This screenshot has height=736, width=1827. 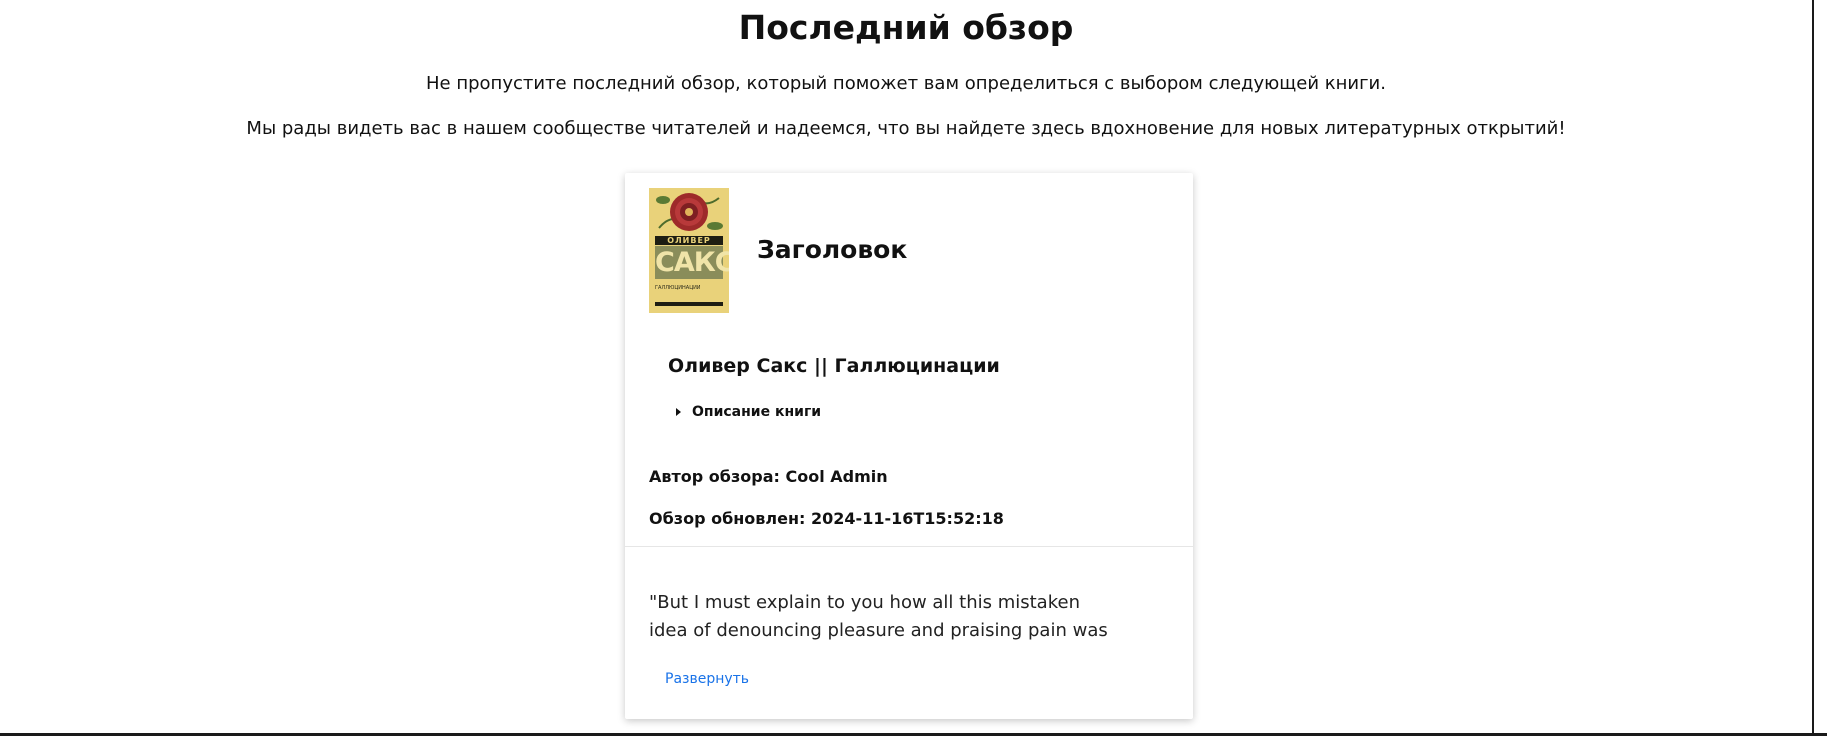 What do you see at coordinates (707, 679) in the screenshot?
I see `expand-link: Развернуть` at bounding box center [707, 679].